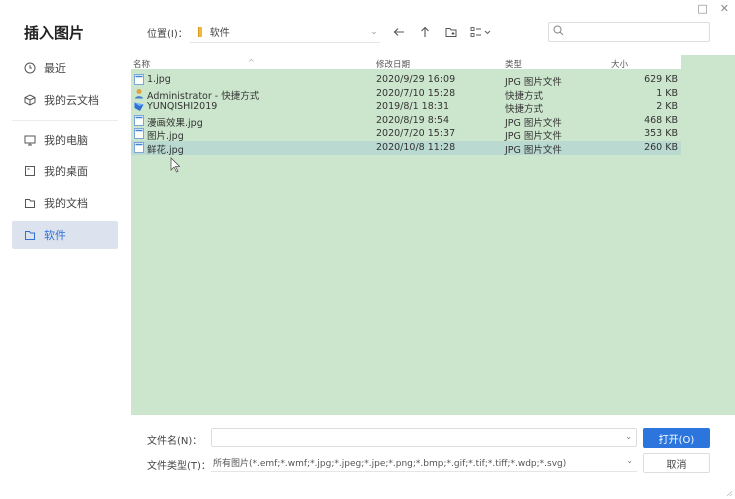  I want to click on document-icon, so click(30, 203).